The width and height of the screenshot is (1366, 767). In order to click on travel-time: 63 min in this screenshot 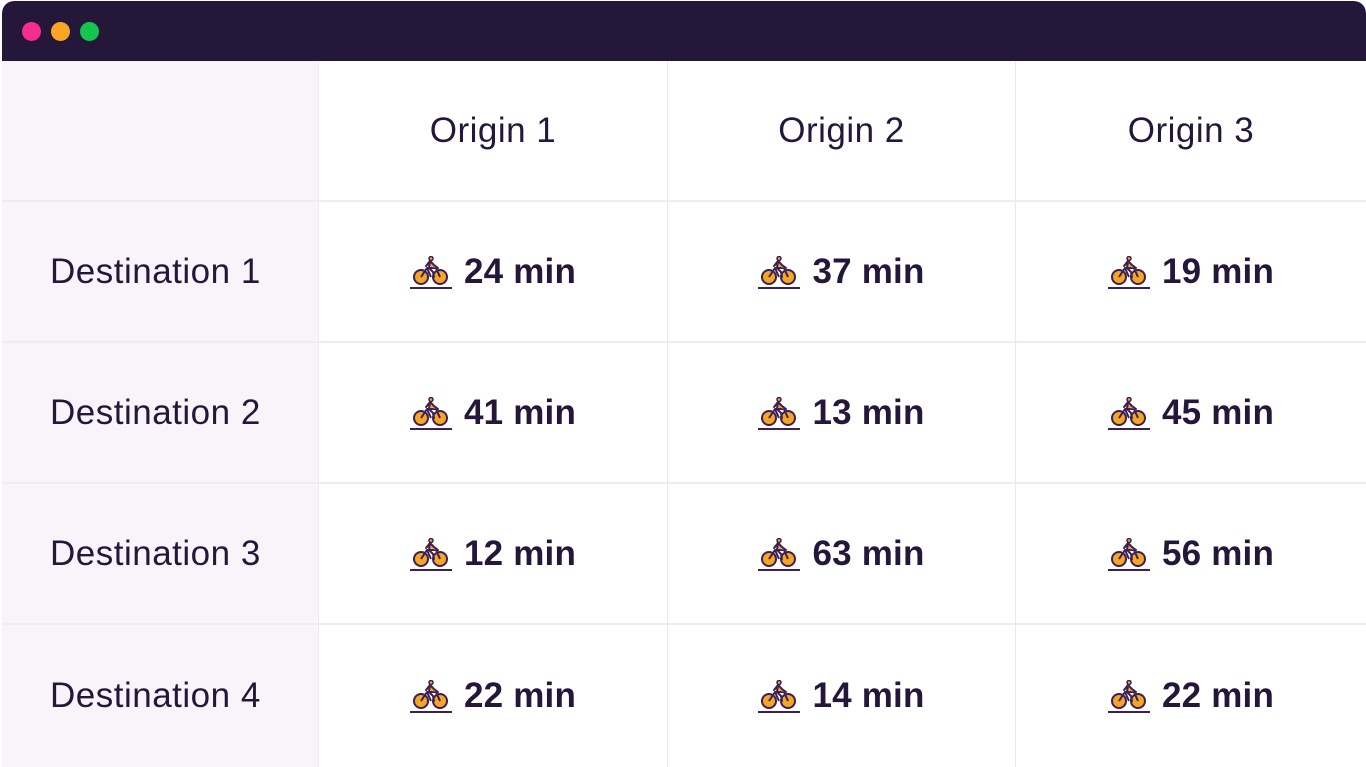, I will do `click(868, 553)`.